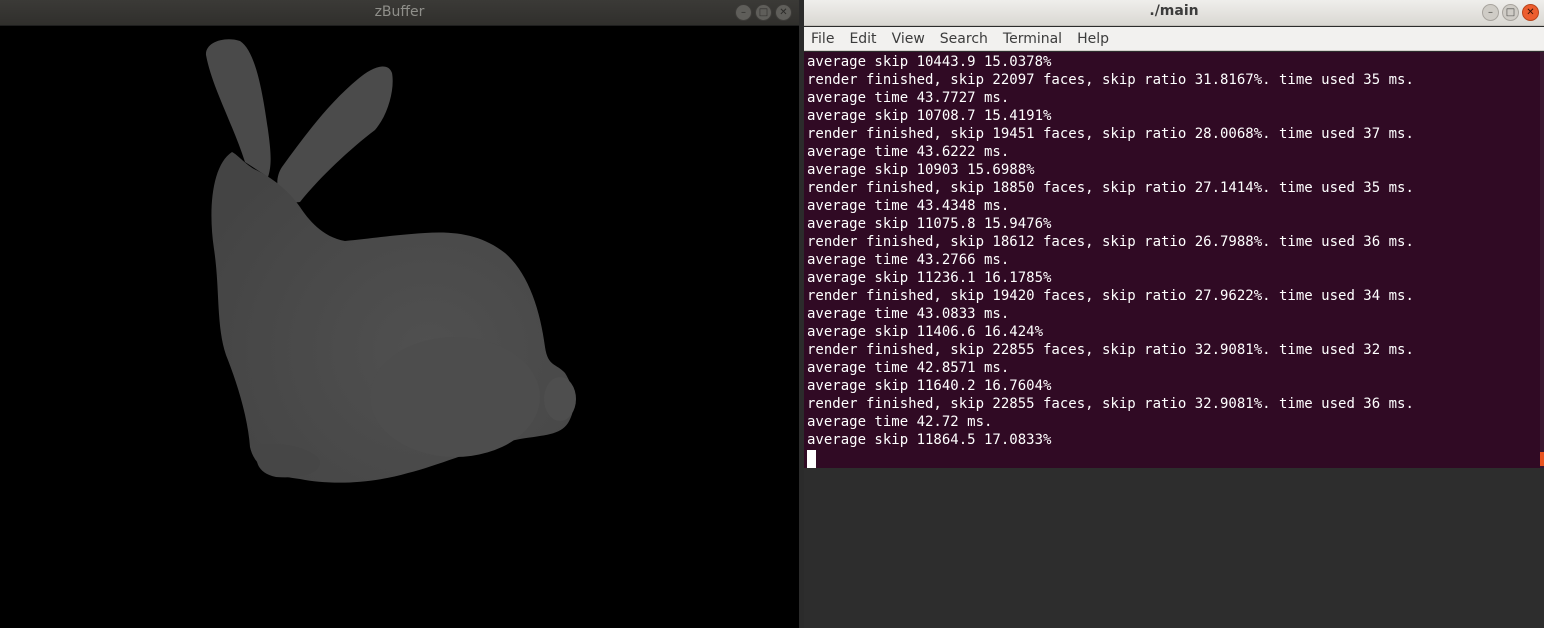 The width and height of the screenshot is (1544, 628). What do you see at coordinates (964, 39) in the screenshot?
I see `menu-search: Search` at bounding box center [964, 39].